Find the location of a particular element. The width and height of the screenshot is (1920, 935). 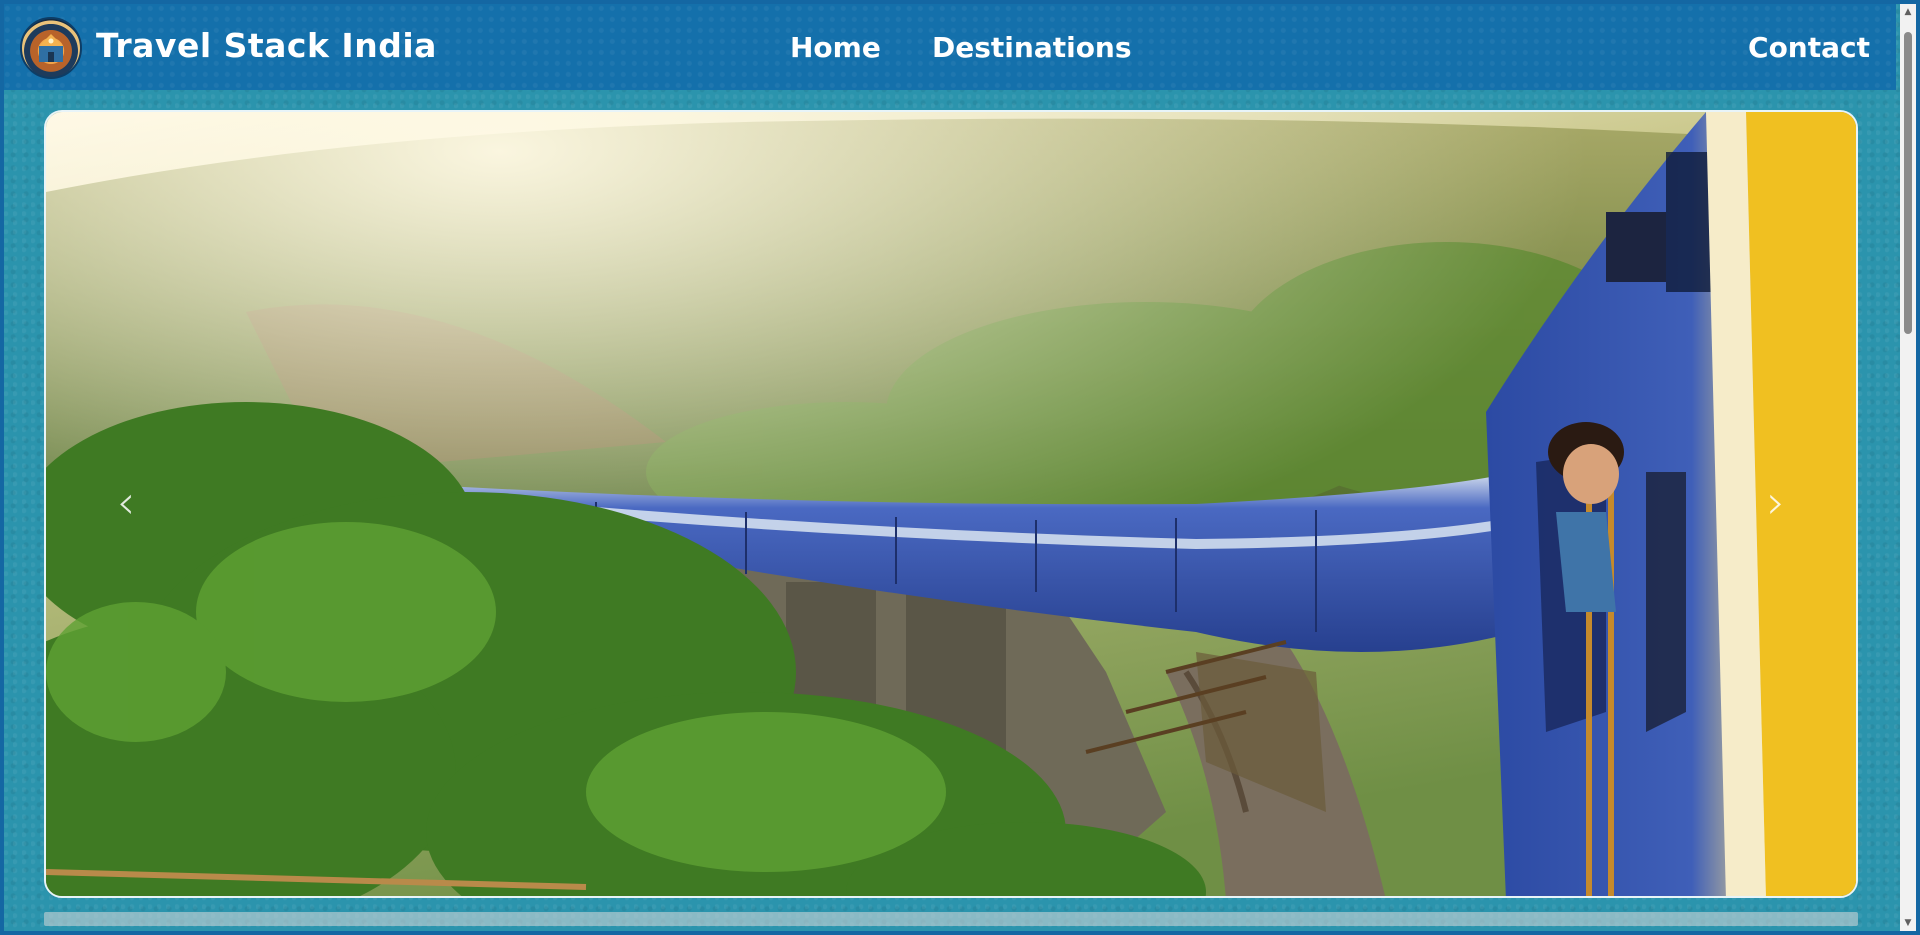

carousel-bottom-strip is located at coordinates (951, 919).